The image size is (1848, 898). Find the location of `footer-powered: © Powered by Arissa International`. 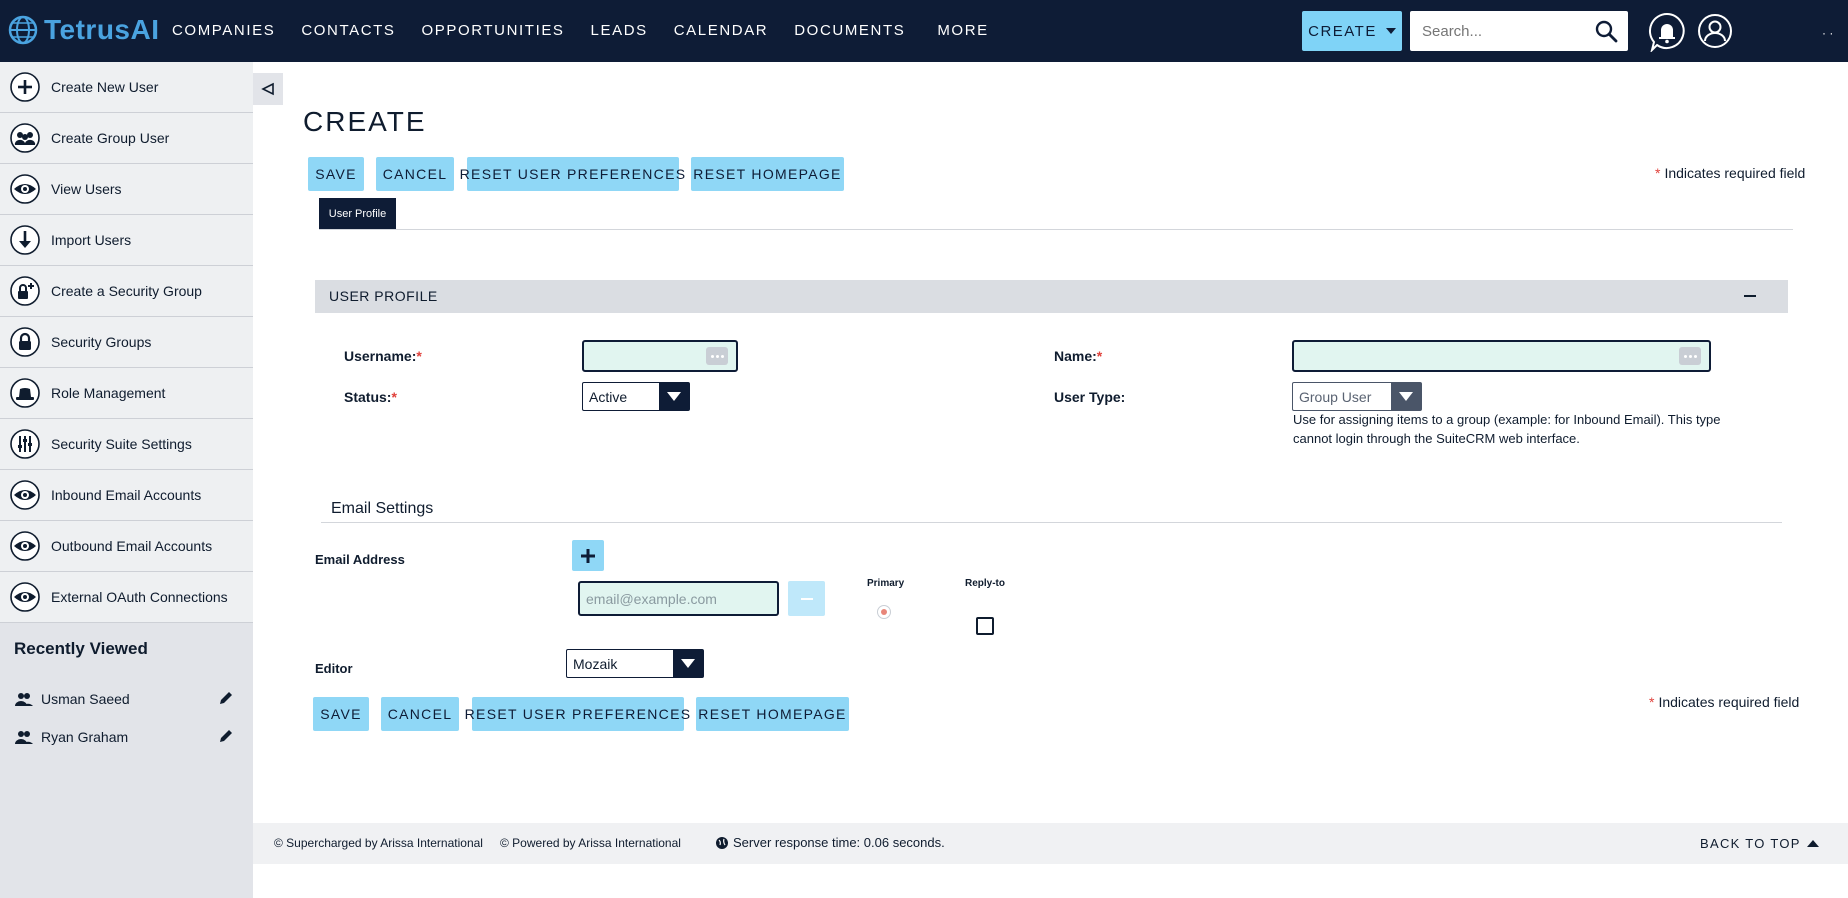

footer-powered: © Powered by Arissa International is located at coordinates (590, 843).